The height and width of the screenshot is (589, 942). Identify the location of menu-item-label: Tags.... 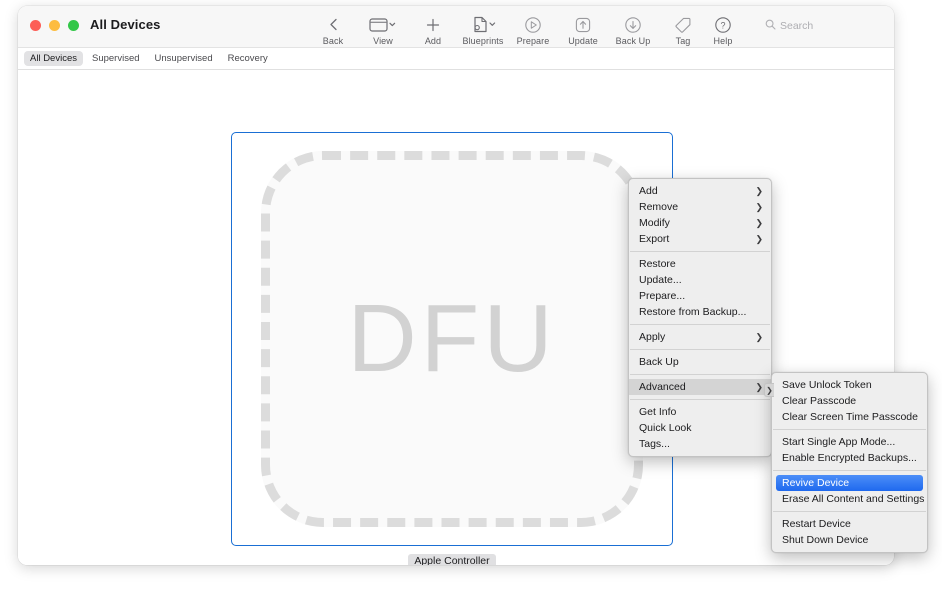
(654, 444).